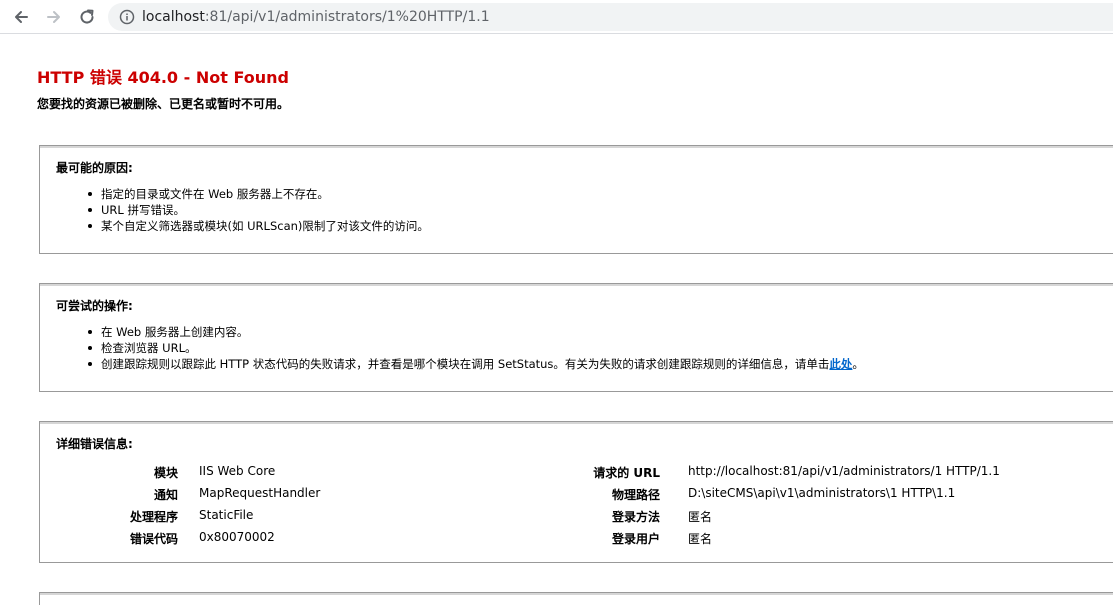  Describe the element at coordinates (163, 104) in the screenshot. I see `error-subtitle: 您要找的资源已被删除、已更名或暂时不可用。` at that location.